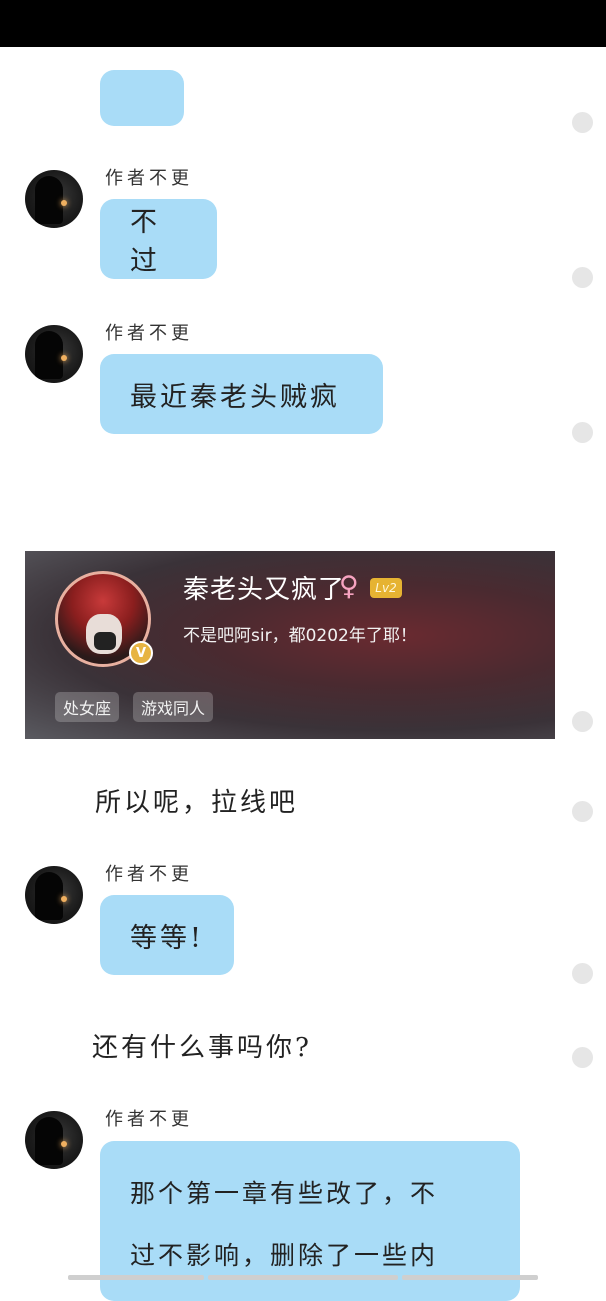 The height and width of the screenshot is (1301, 606). I want to click on profile-tag: 处女座, so click(87, 707).